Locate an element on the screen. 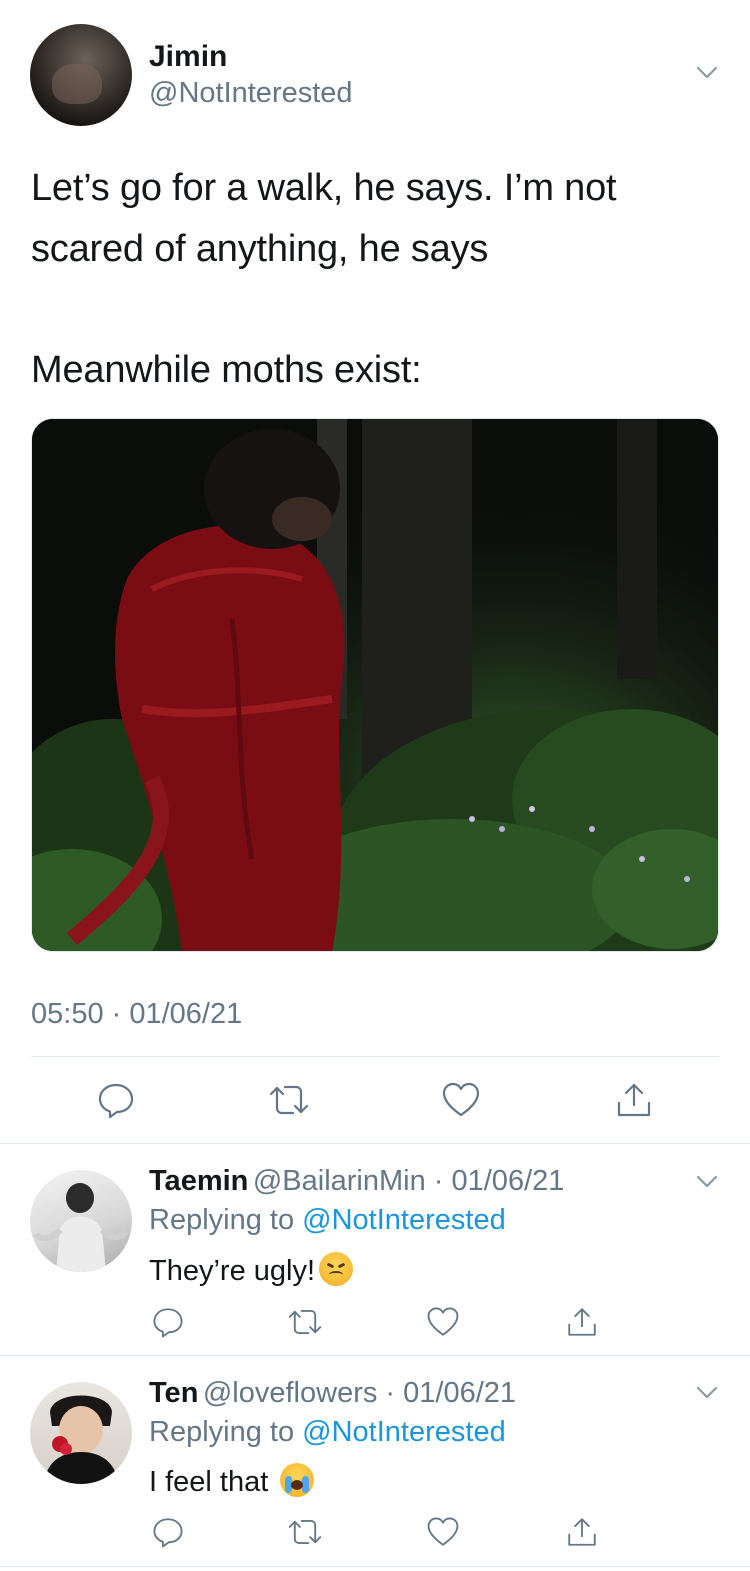  tweet-text-line: scared of anything, he says is located at coordinates (260, 249).